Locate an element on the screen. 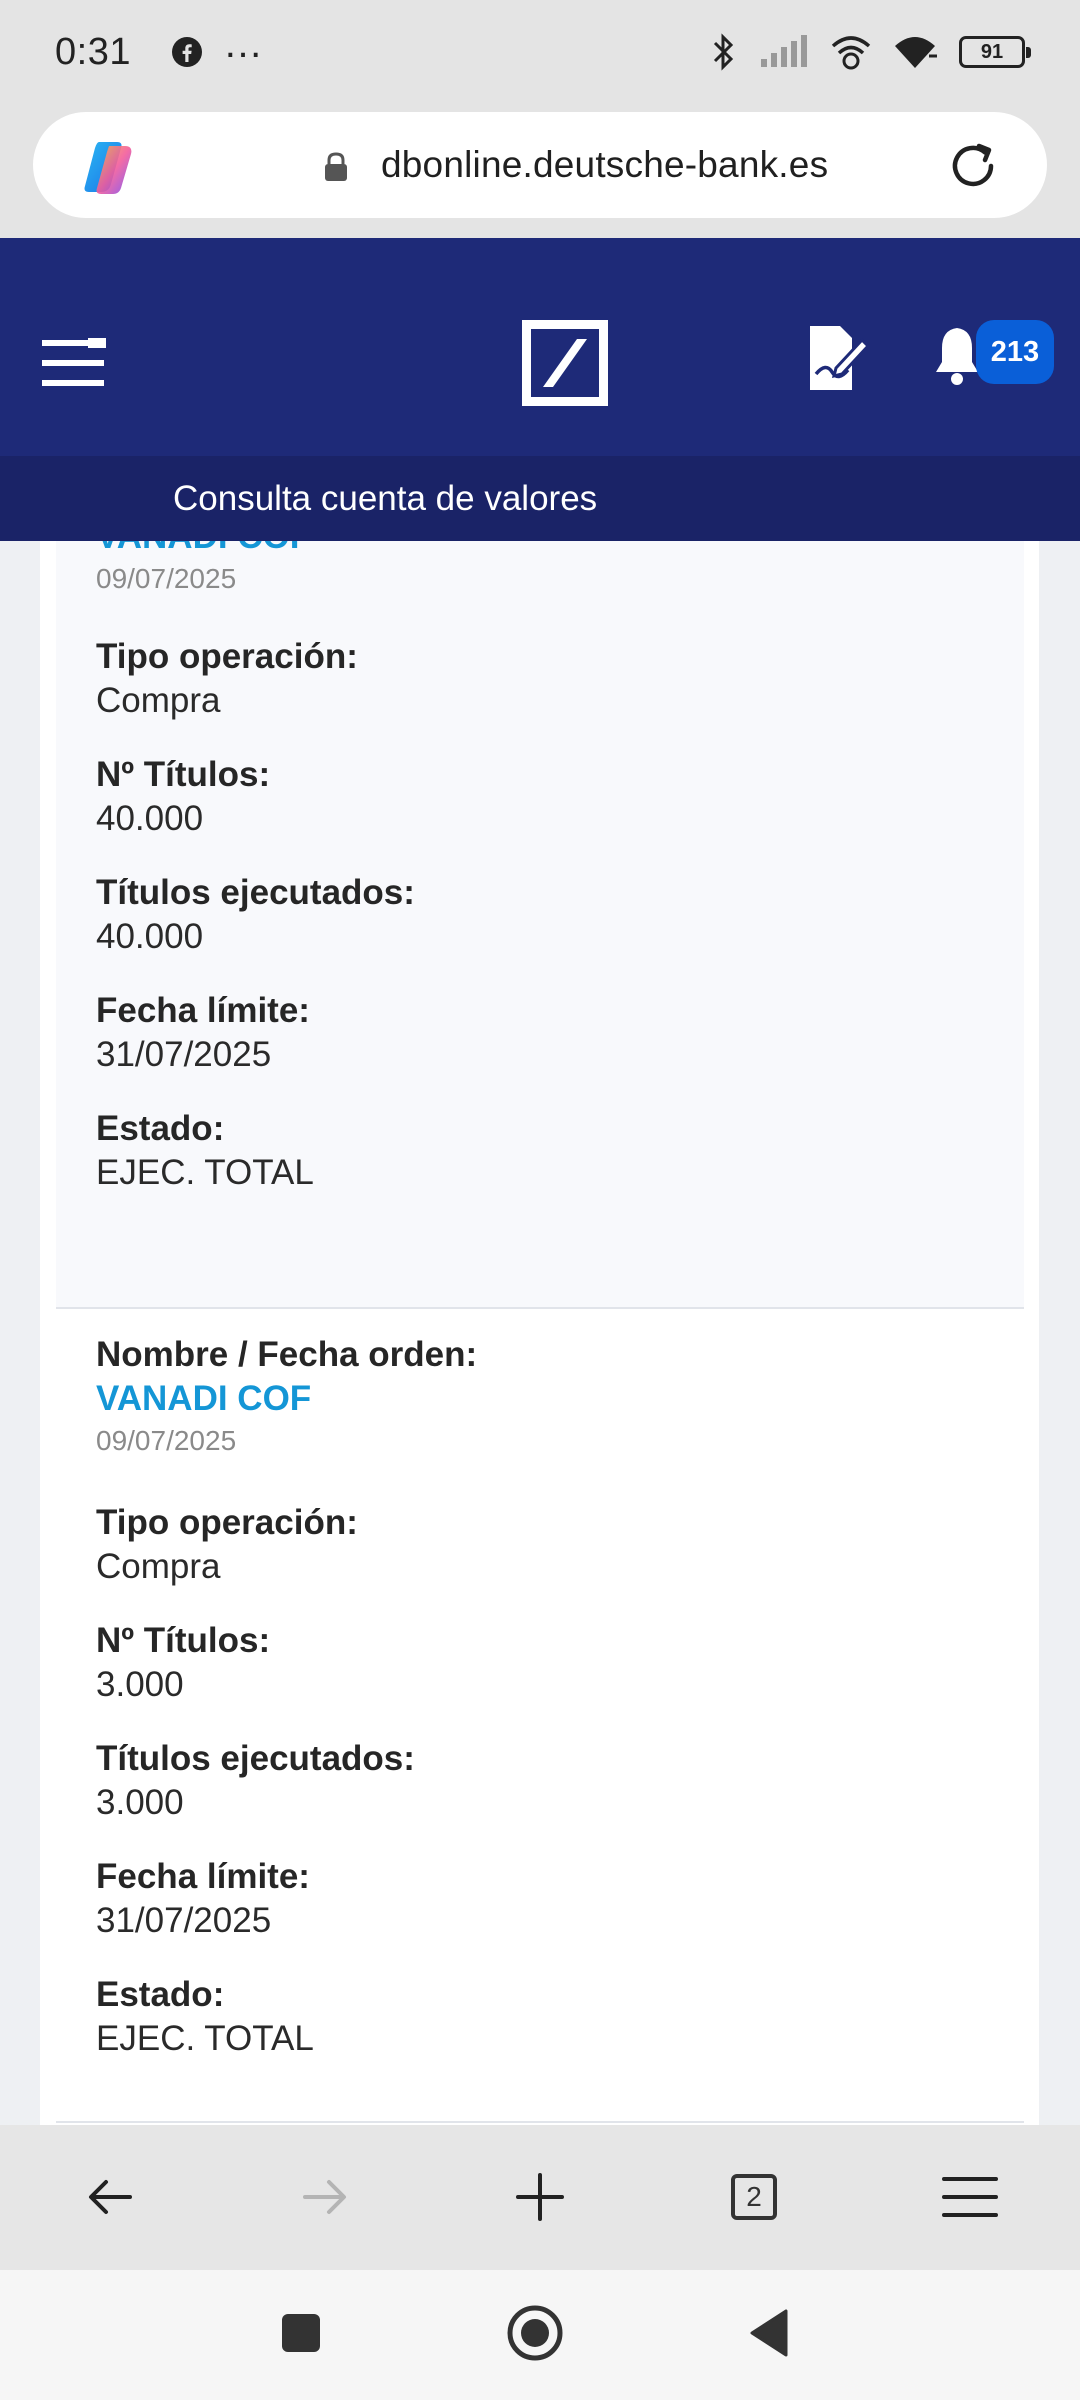 This screenshot has width=1080, height=2400. facebook-icon is located at coordinates (186, 52).